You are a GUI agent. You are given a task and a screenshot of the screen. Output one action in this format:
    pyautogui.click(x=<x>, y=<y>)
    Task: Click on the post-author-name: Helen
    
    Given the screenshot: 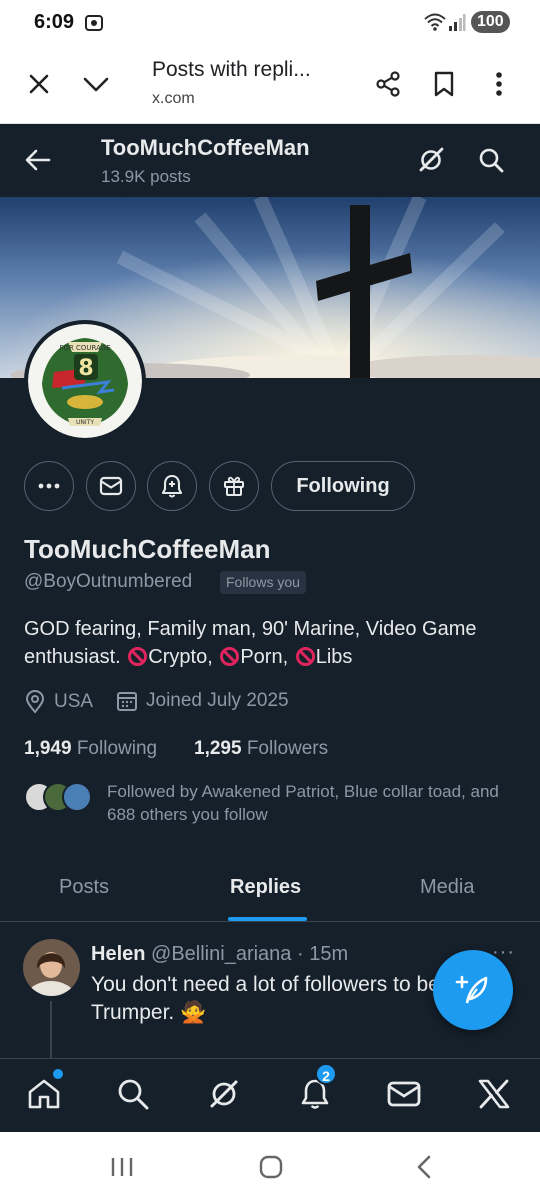 What is the action you would take?
    pyautogui.click(x=118, y=954)
    